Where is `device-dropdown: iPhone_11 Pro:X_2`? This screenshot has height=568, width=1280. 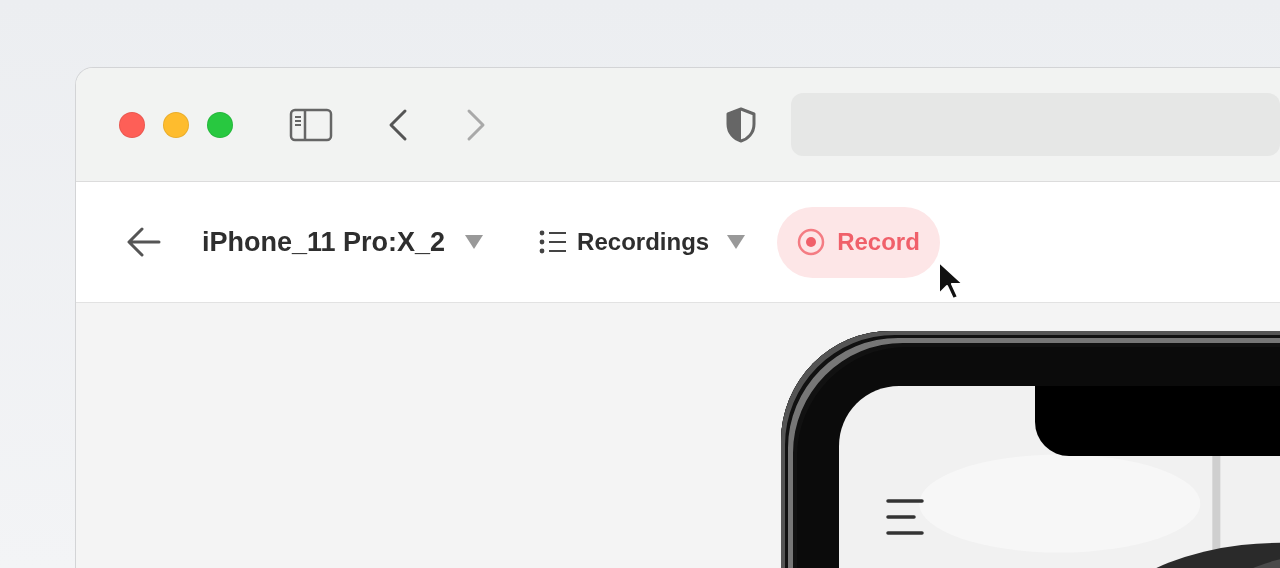
device-dropdown: iPhone_11 Pro:X_2 is located at coordinates (343, 242).